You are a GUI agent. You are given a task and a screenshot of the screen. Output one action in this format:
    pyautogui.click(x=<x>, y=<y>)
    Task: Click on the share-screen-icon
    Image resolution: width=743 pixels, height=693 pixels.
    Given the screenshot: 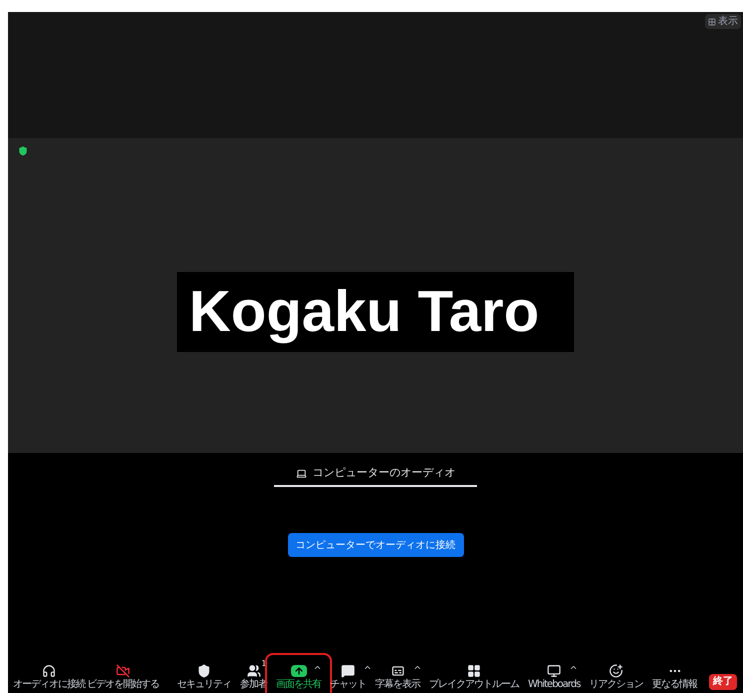 What is the action you would take?
    pyautogui.click(x=298, y=671)
    